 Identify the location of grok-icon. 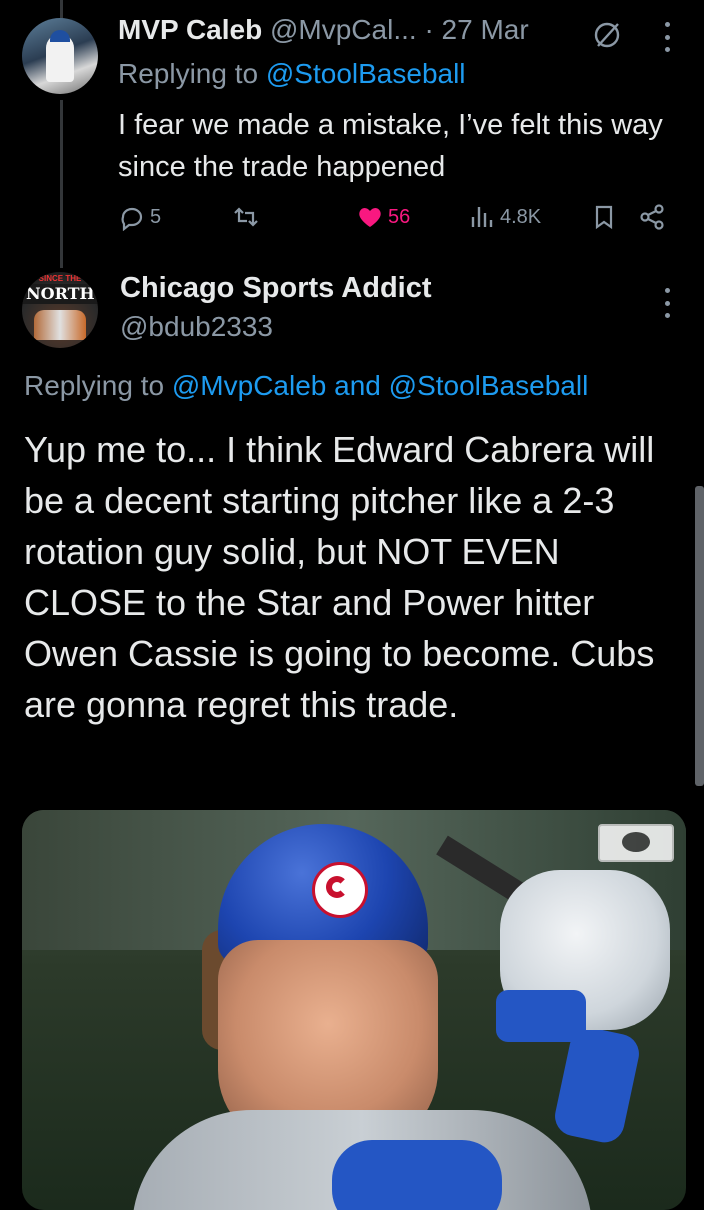
(607, 35).